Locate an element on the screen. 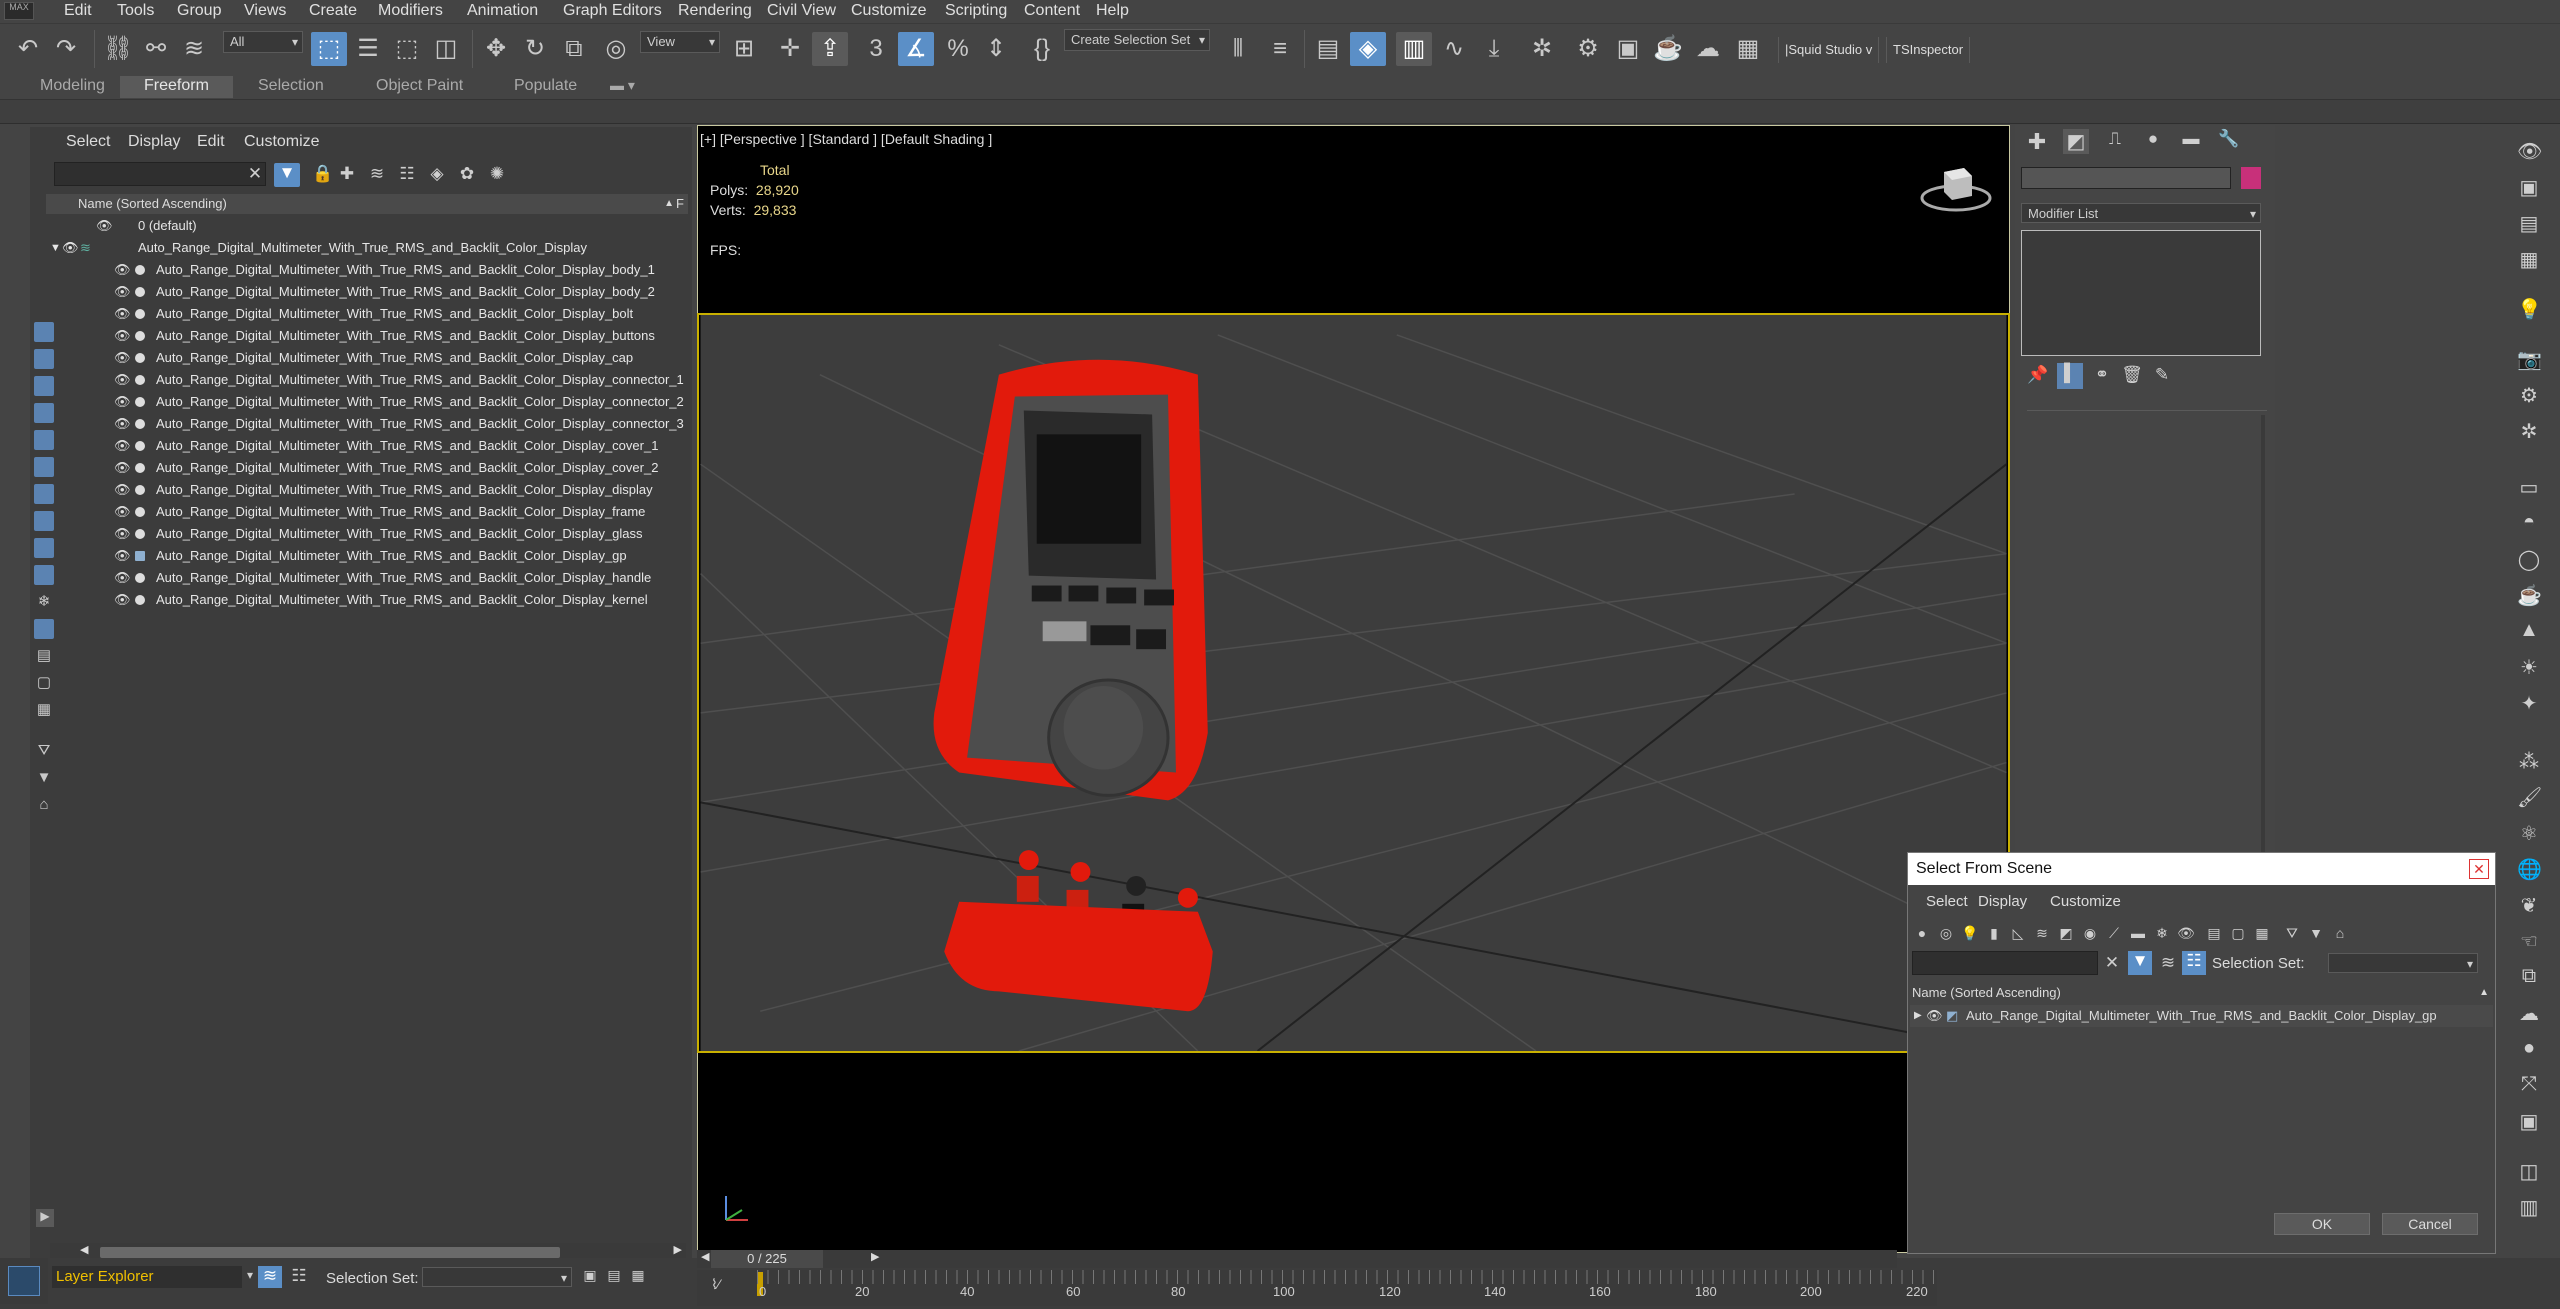  sphere-cluster-icon: ⚛ is located at coordinates (2529, 833).